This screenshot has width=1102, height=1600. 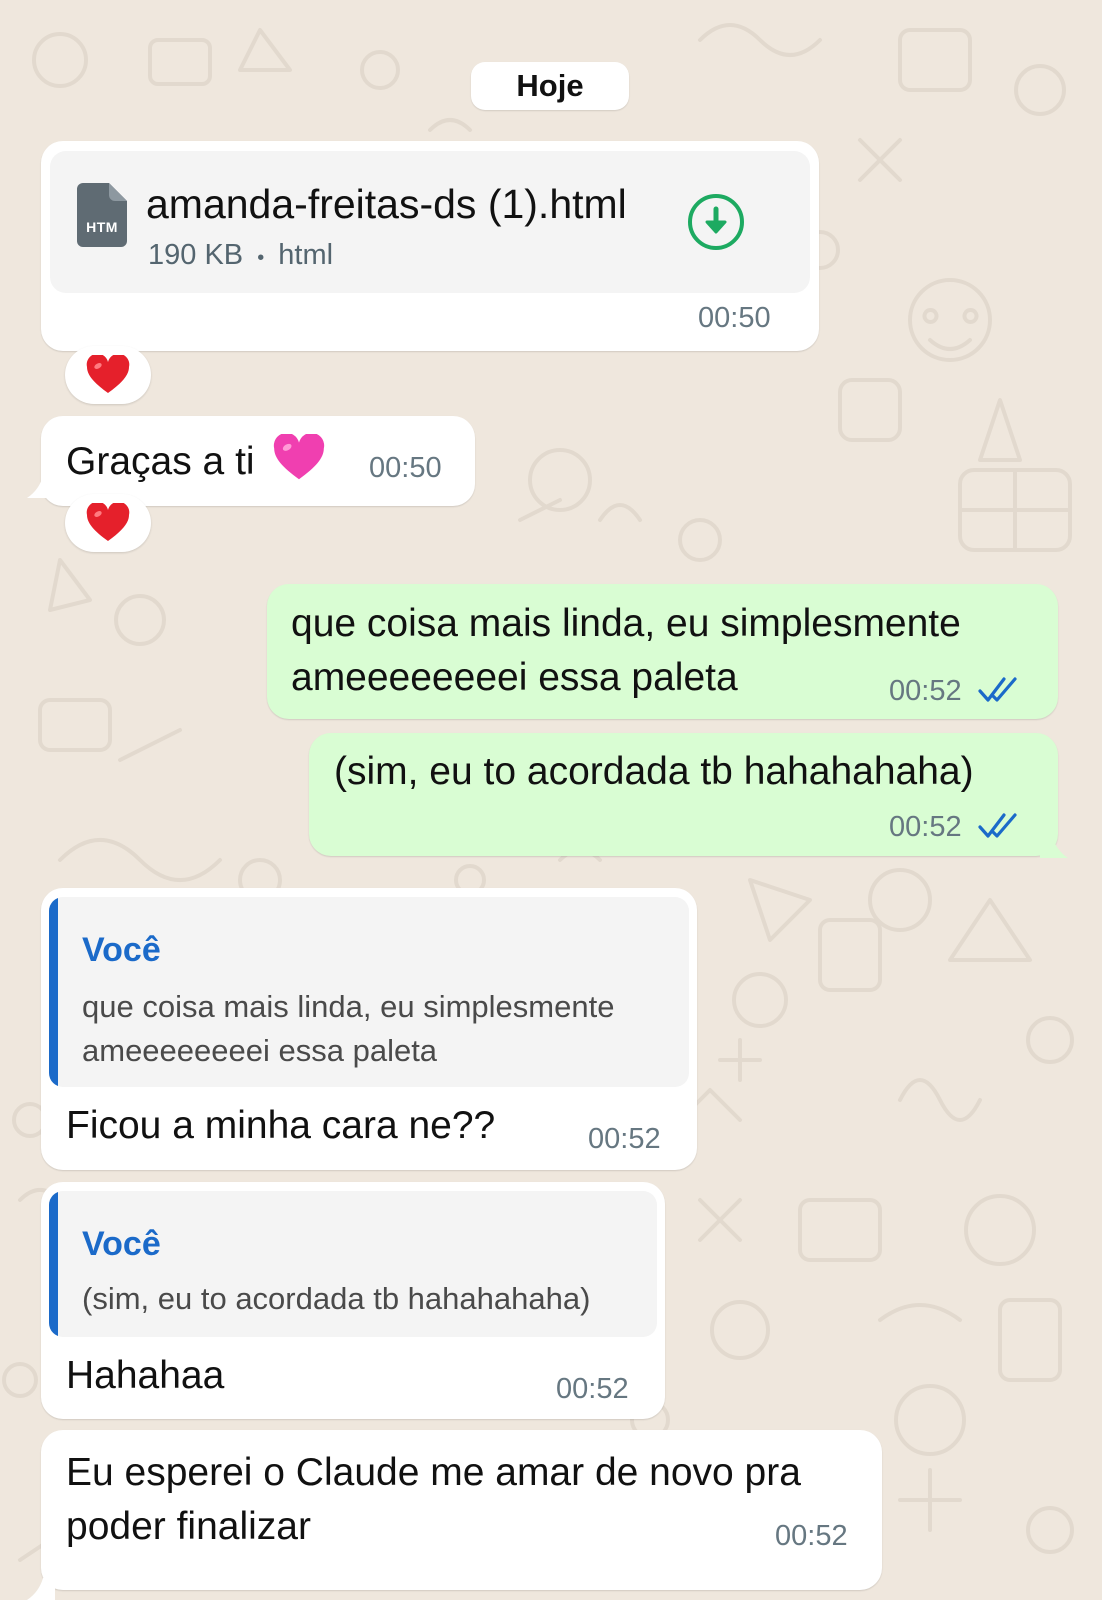 What do you see at coordinates (188, 1526) in the screenshot?
I see `message-text-line: poder finalizar` at bounding box center [188, 1526].